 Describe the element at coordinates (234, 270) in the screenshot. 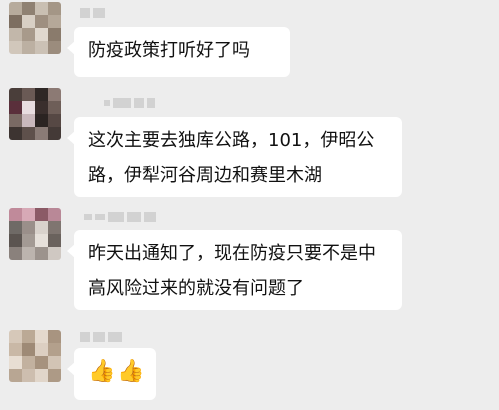

I see `message-bubble: 昨天出通知了，现在防疫只要不是中 高风险过来的就没有问题了` at that location.